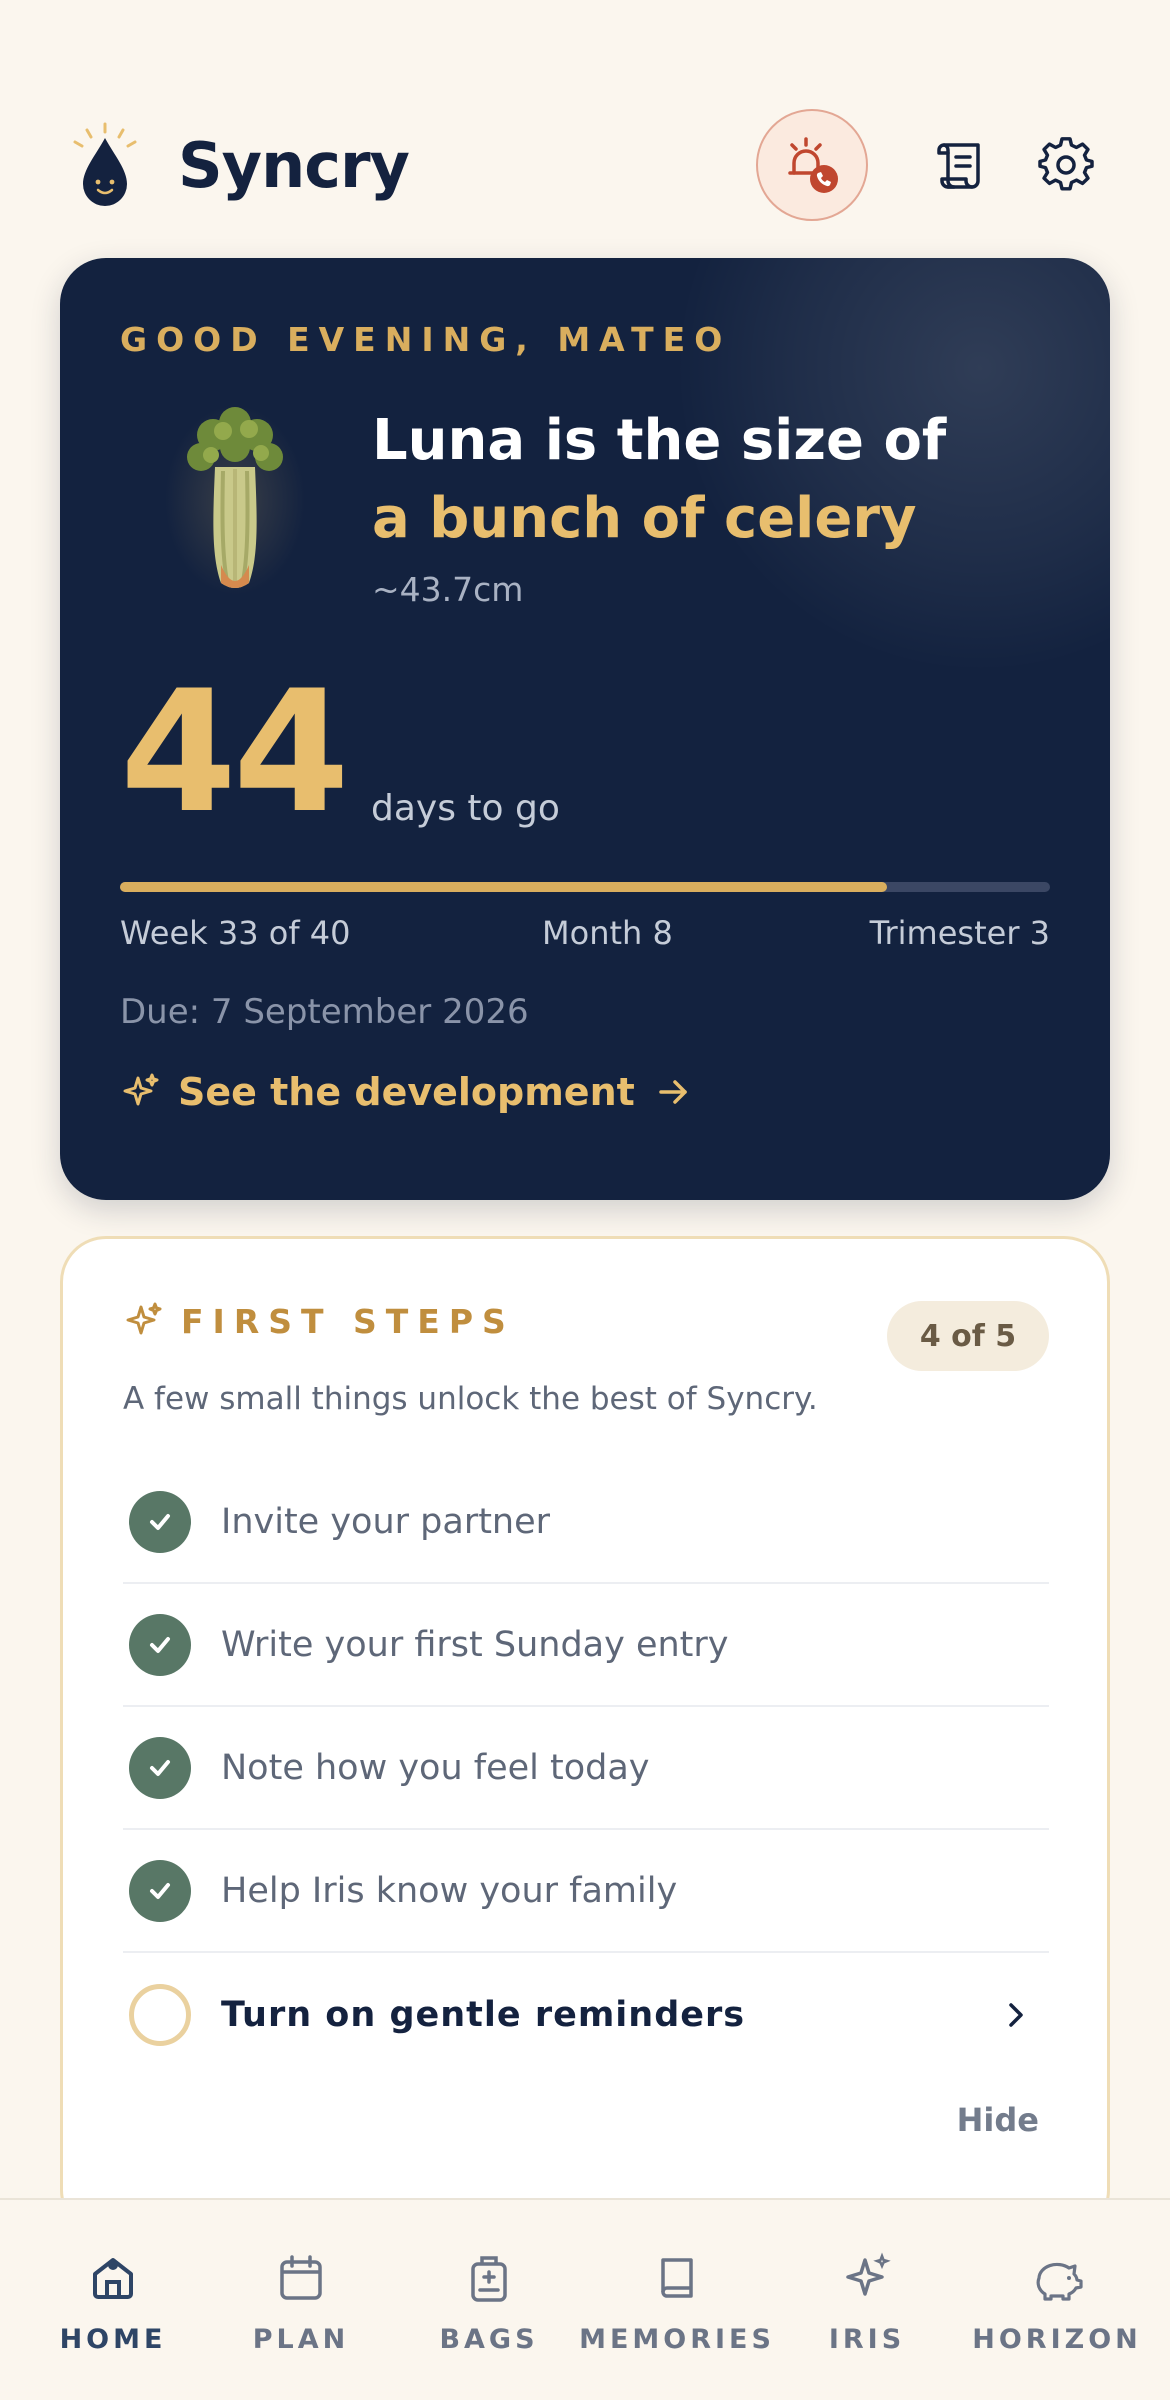  I want to click on app-header: Syncry, so click(585, 165).